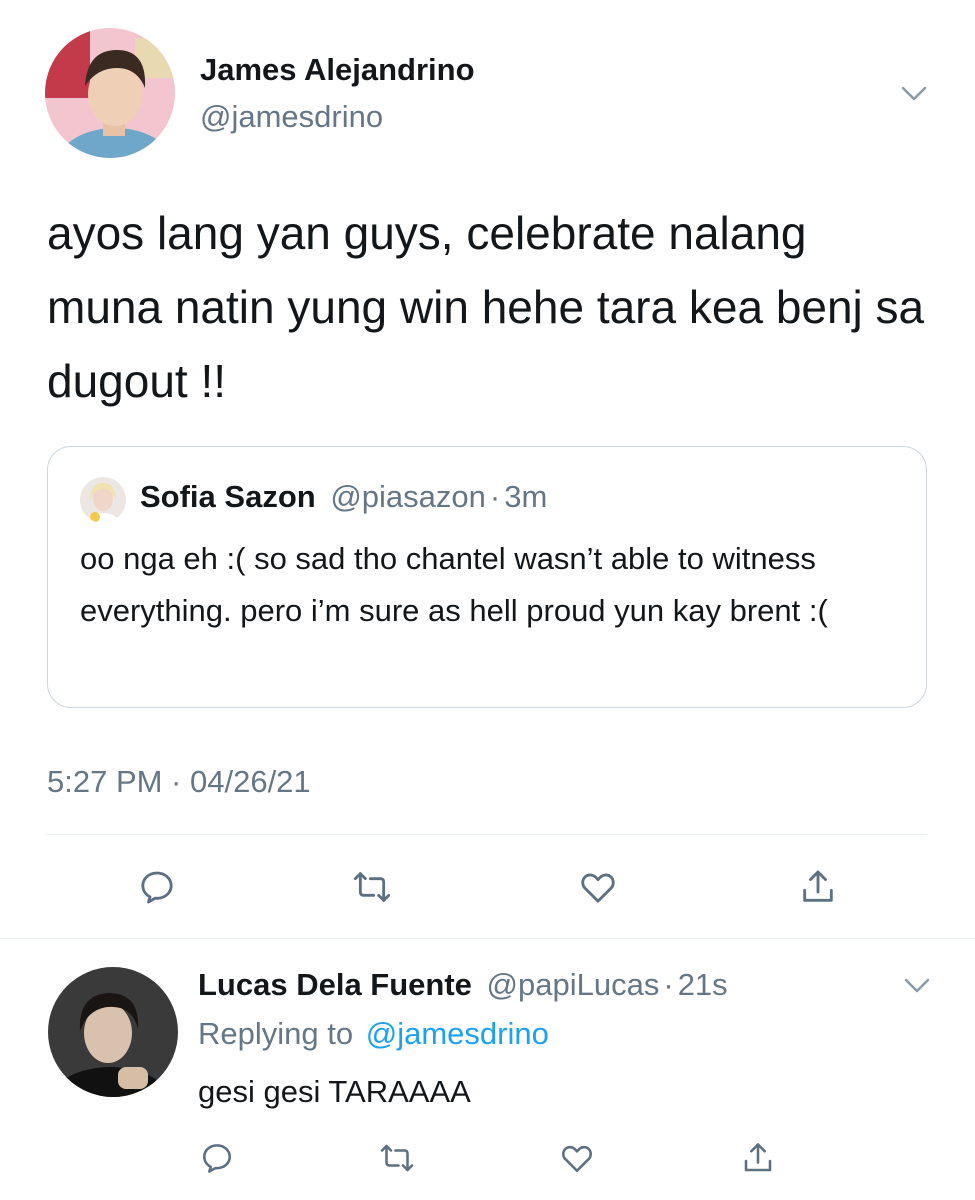  What do you see at coordinates (276, 1033) in the screenshot?
I see `replying-to-label: Replying to` at bounding box center [276, 1033].